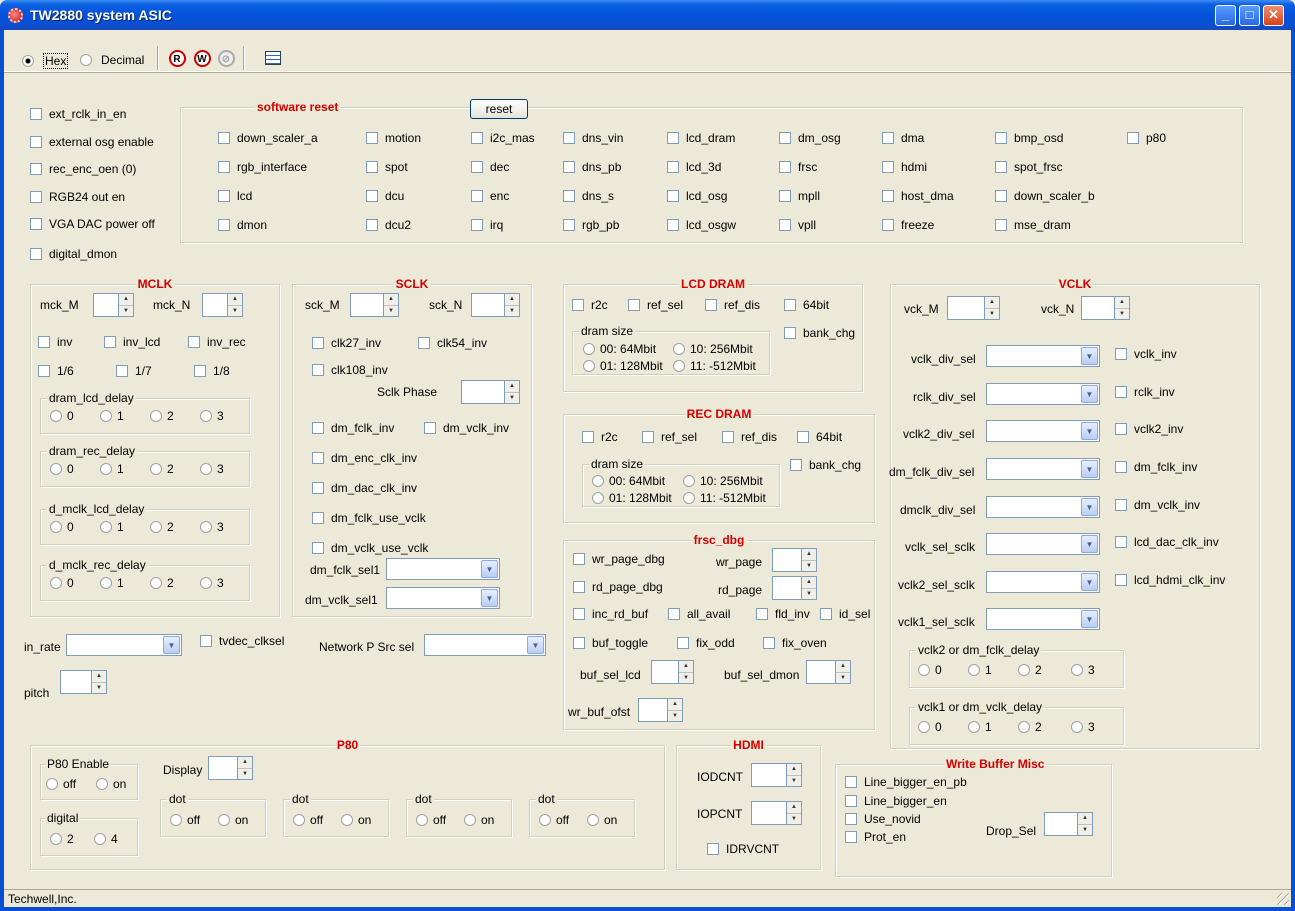  What do you see at coordinates (212, 583) in the screenshot?
I see `d-mclk-rec-delay-3-radio: 3` at bounding box center [212, 583].